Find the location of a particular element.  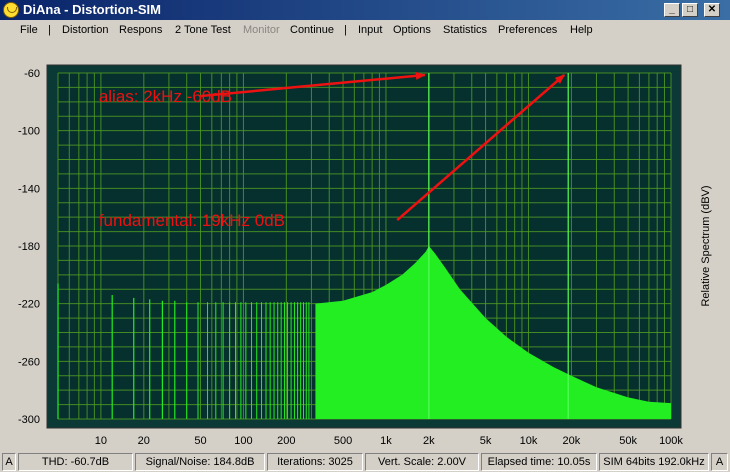

app-smiley-icon is located at coordinates (11, 10).